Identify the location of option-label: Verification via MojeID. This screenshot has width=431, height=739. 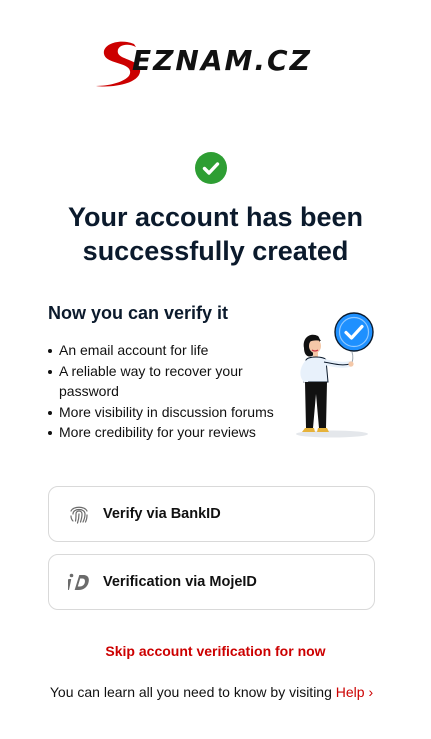
(180, 582).